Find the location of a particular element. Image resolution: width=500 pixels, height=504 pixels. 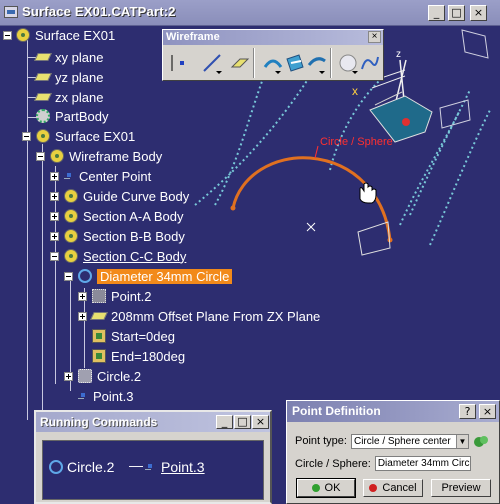

tree-item-label: Guide Curve Body is located at coordinates (136, 196).